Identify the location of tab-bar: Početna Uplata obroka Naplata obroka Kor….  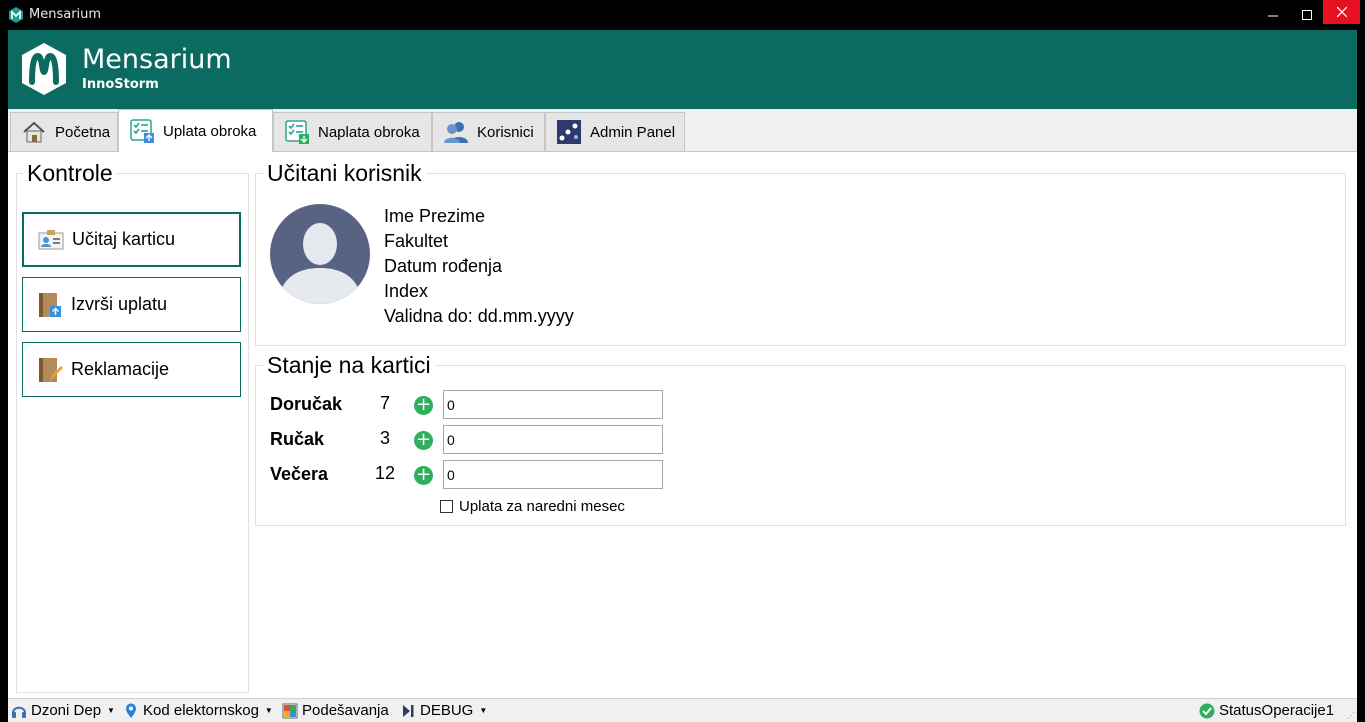
(682, 130).